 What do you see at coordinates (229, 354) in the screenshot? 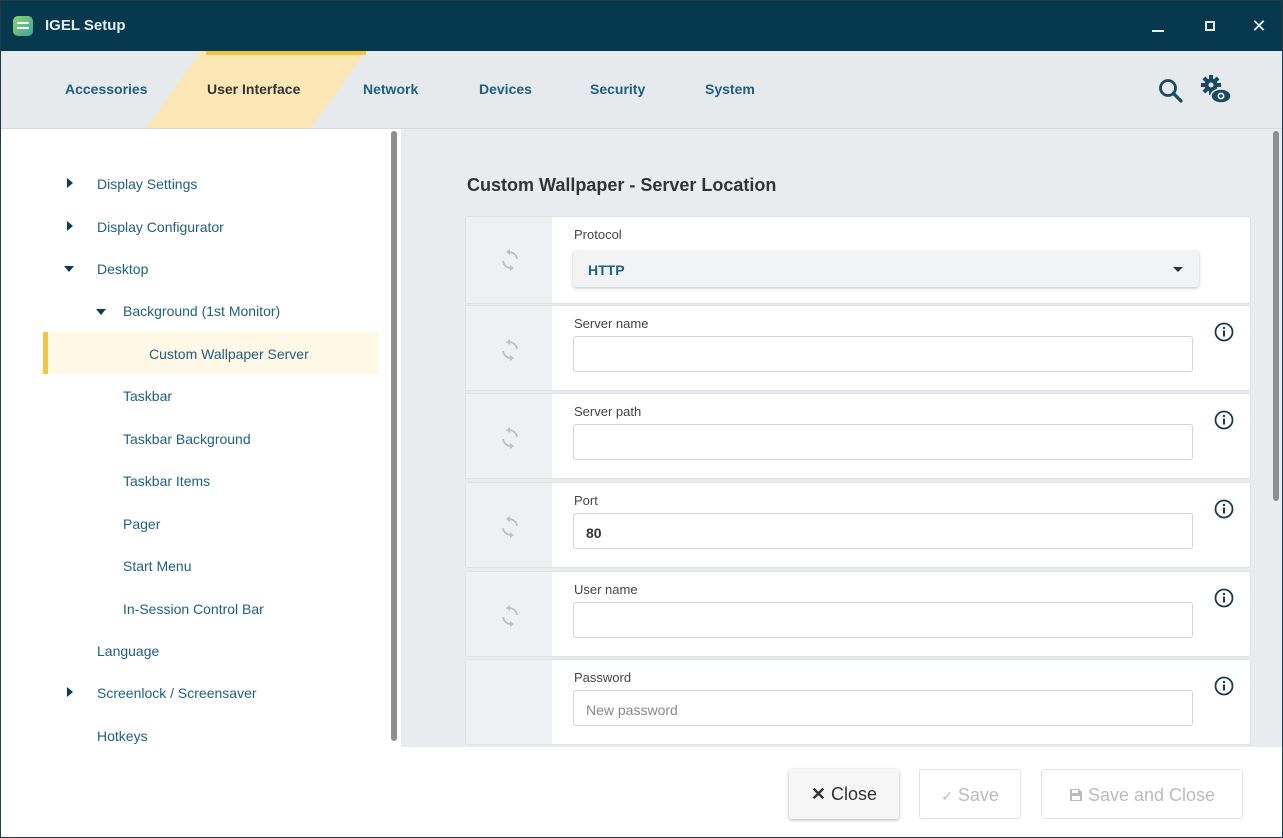
I see `tree-item-custom-wallpaper-server: Custom Wallpaper Server` at bounding box center [229, 354].